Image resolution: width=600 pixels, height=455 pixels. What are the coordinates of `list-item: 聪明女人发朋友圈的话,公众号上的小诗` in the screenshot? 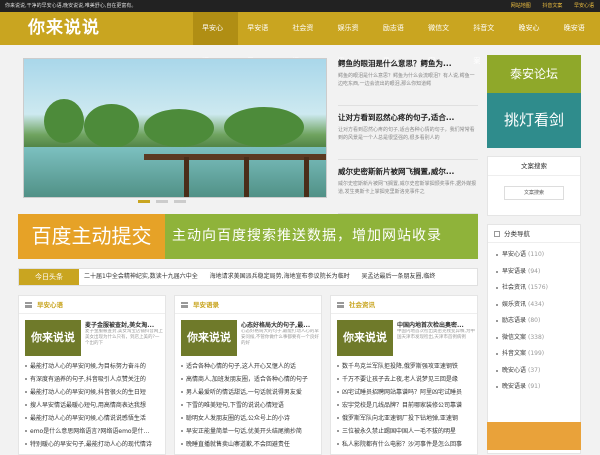 It's located at (250, 418).